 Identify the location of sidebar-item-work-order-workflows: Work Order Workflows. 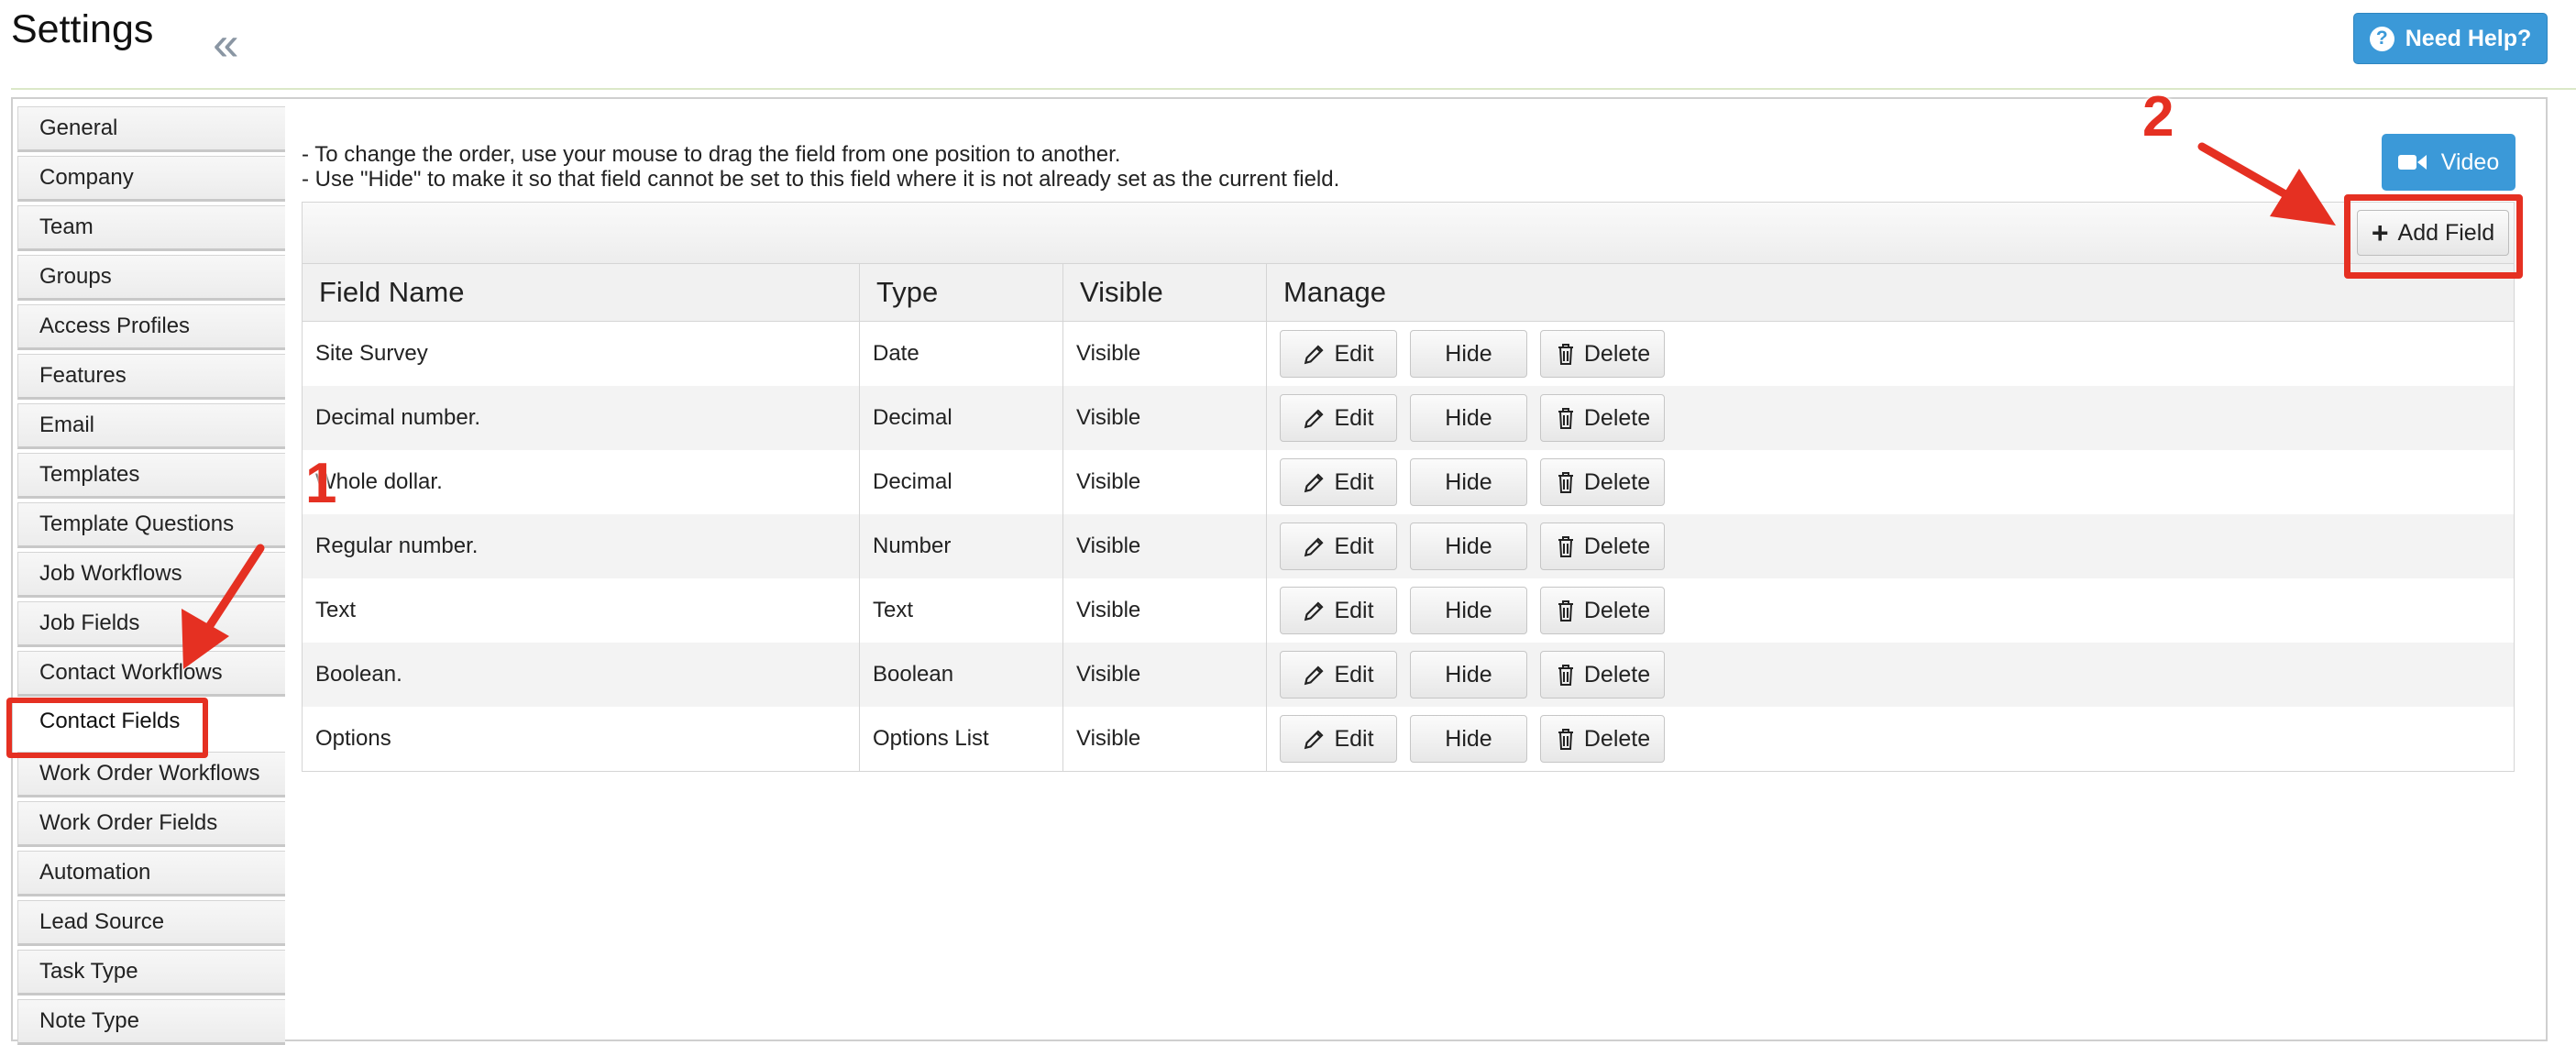
(151, 775).